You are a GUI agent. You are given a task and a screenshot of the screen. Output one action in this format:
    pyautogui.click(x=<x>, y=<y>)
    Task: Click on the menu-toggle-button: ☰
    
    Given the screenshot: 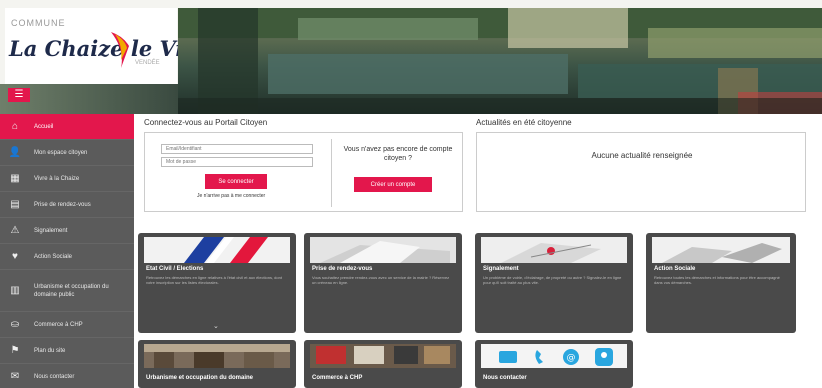 What is the action you would take?
    pyautogui.click(x=19, y=95)
    